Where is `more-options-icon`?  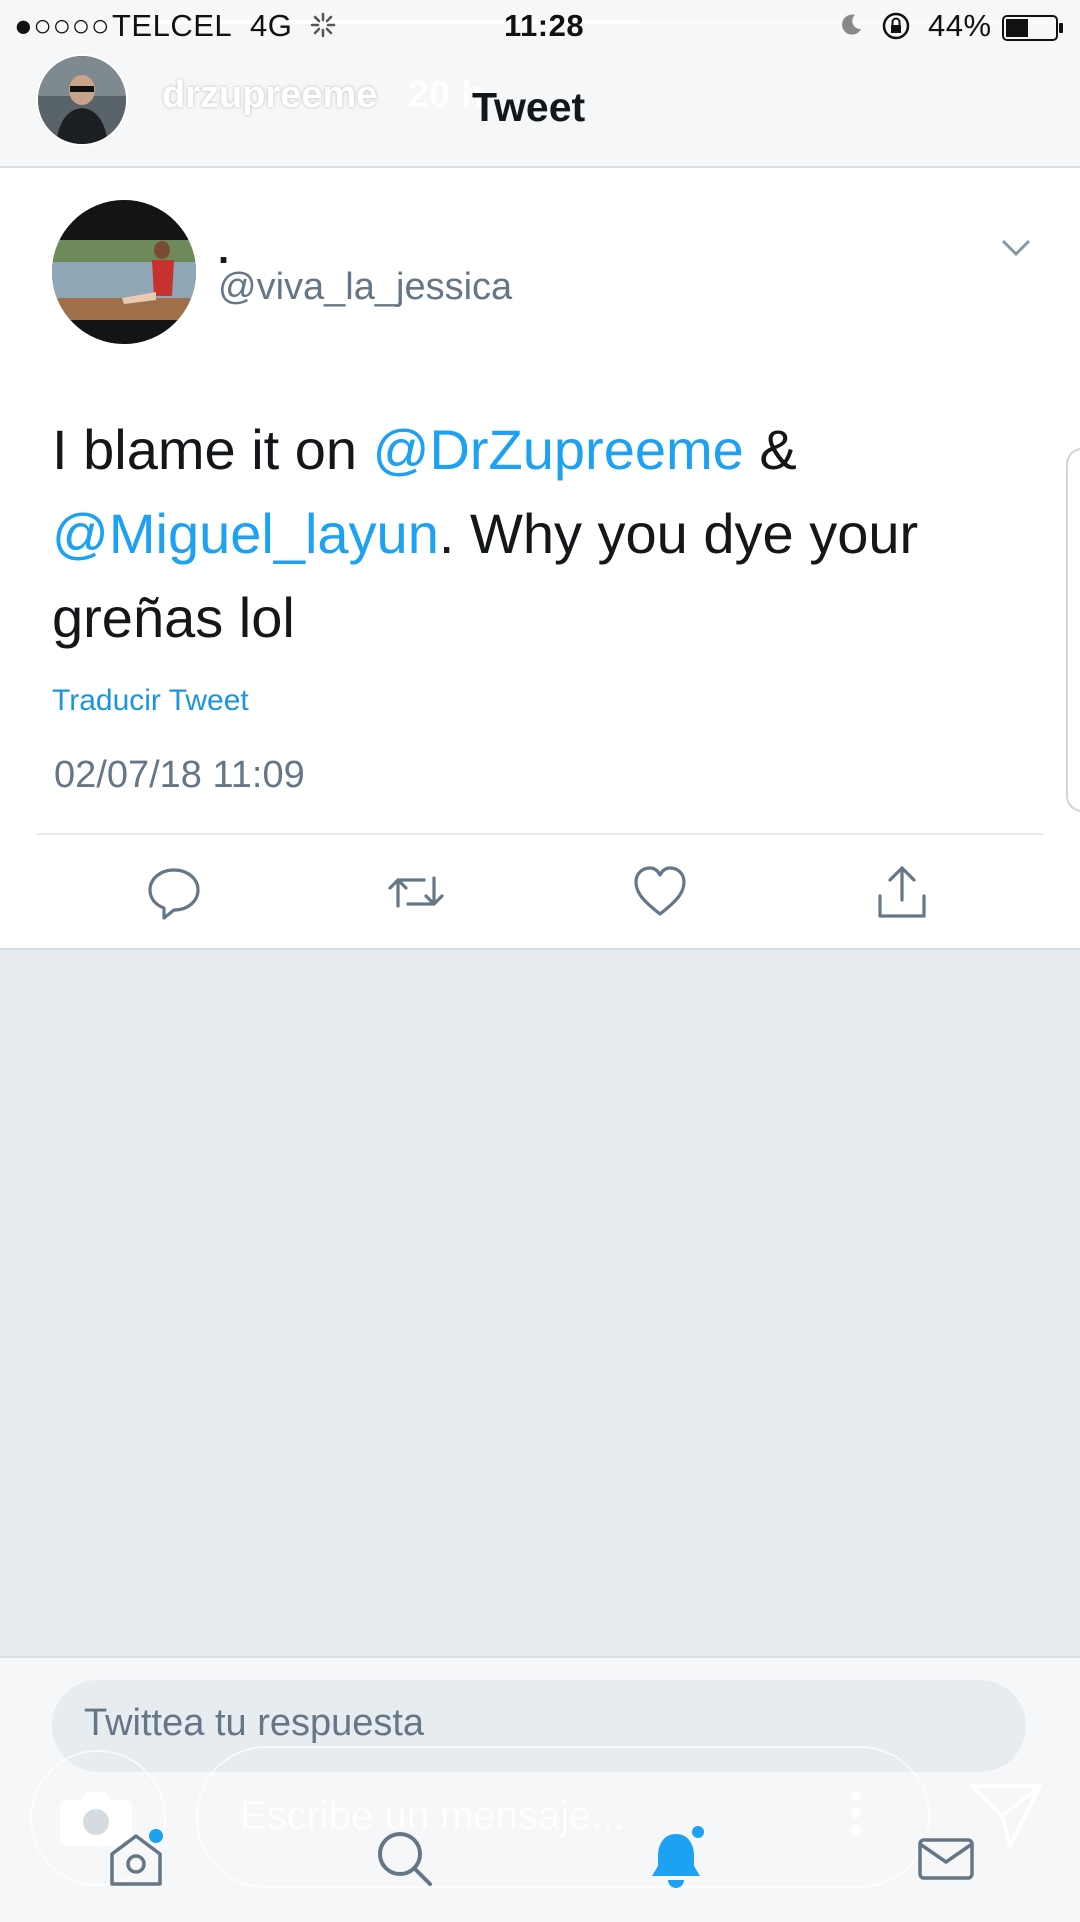
more-options-icon is located at coordinates (856, 1815).